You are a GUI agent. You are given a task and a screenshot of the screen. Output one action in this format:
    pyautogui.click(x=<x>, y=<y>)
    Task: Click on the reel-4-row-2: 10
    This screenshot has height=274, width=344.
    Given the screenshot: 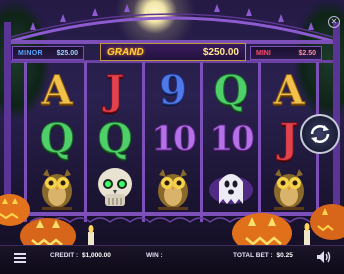 What is the action you would take?
    pyautogui.click(x=231, y=139)
    